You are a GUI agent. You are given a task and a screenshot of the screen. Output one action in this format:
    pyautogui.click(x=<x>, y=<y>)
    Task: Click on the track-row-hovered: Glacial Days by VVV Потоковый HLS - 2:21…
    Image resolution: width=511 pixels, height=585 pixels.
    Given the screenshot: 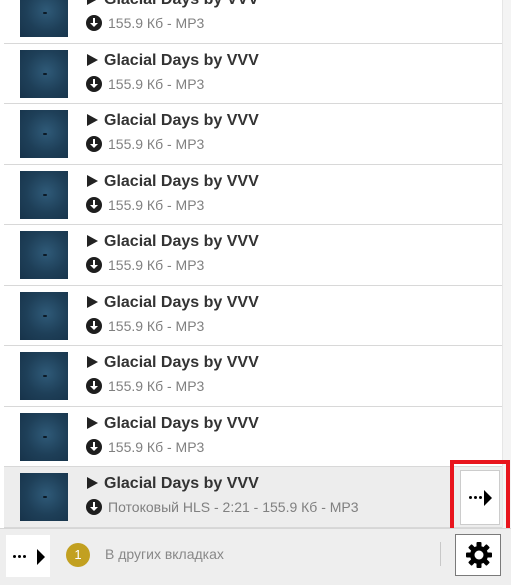 What is the action you would take?
    pyautogui.click(x=253, y=497)
    